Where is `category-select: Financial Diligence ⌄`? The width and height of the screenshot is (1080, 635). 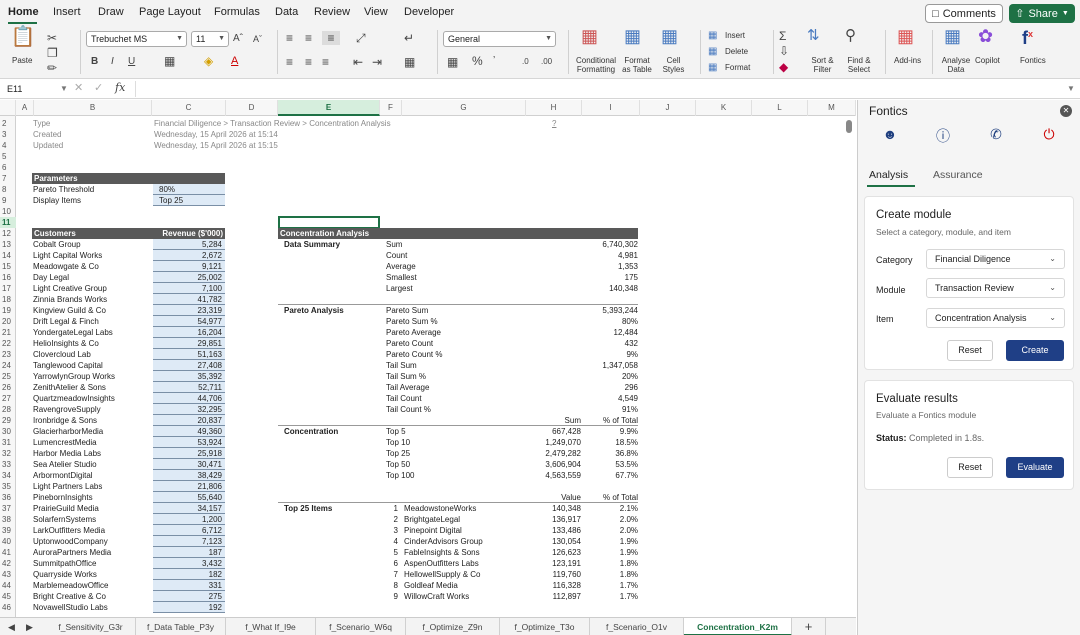
category-select: Financial Diligence ⌄ is located at coordinates (995, 259).